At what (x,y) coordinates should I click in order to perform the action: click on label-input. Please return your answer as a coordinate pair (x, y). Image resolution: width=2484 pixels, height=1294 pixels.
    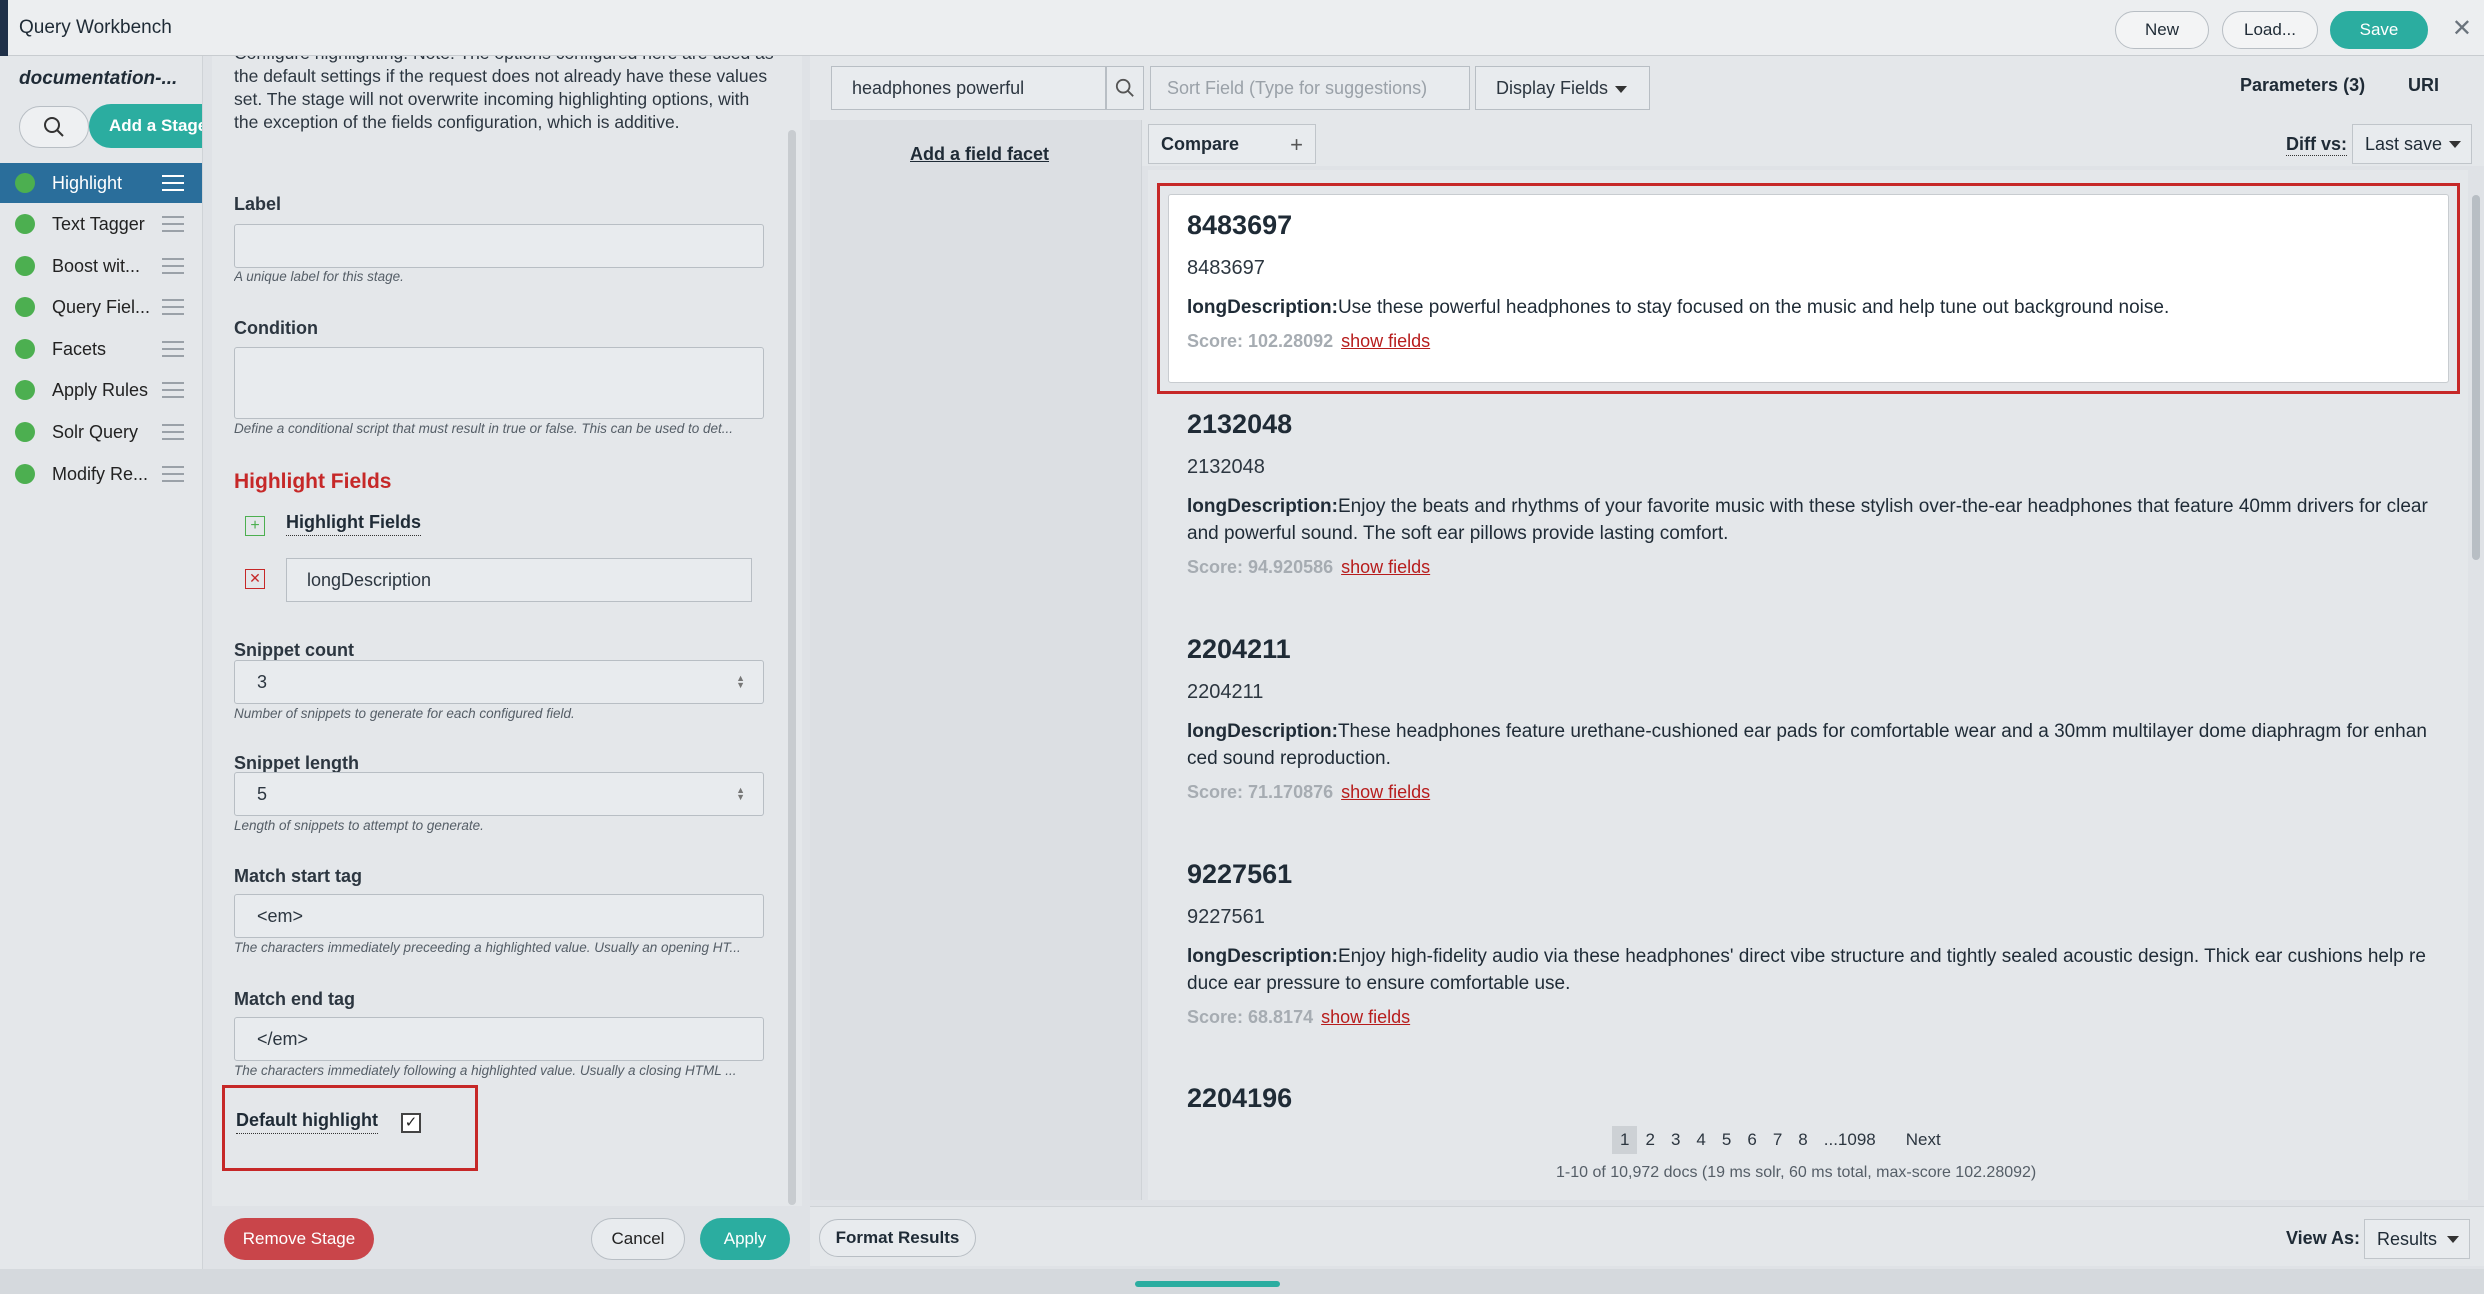
    Looking at the image, I should click on (499, 246).